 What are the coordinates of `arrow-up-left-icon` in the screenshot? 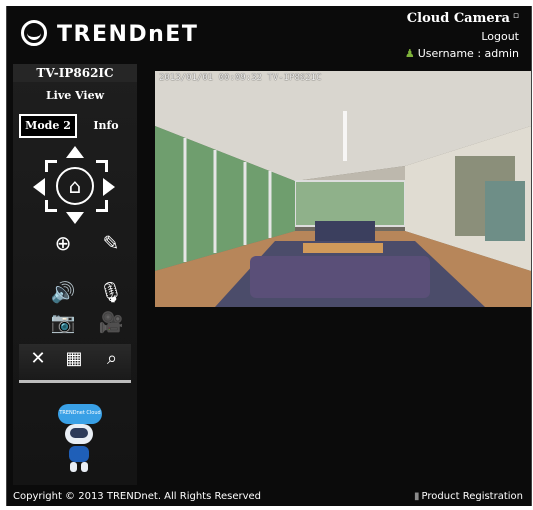 It's located at (51, 166).